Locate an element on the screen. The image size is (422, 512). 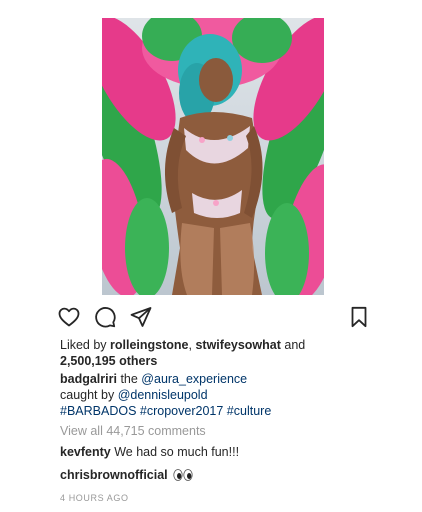
comment-item: kevfenty We had so much fun!!! is located at coordinates (220, 452).